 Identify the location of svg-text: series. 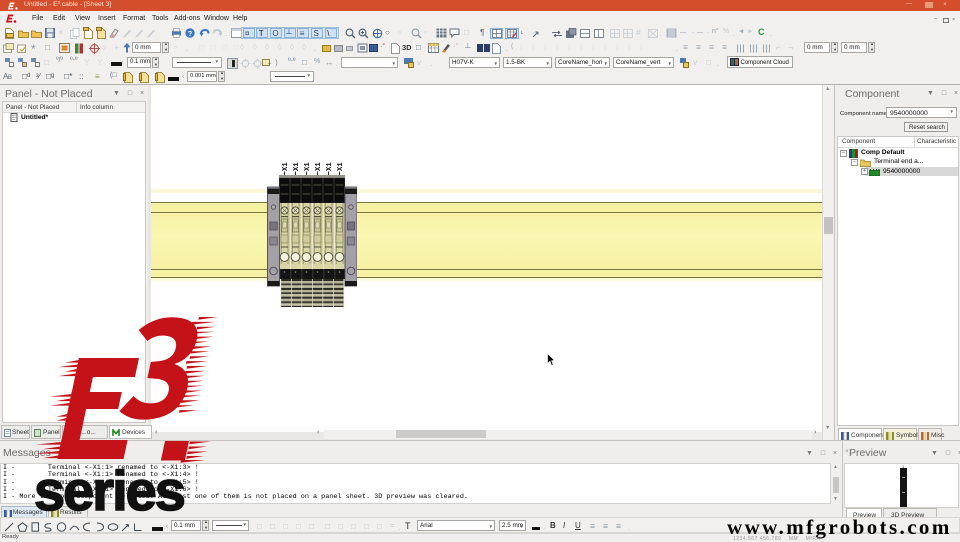
(109, 490).